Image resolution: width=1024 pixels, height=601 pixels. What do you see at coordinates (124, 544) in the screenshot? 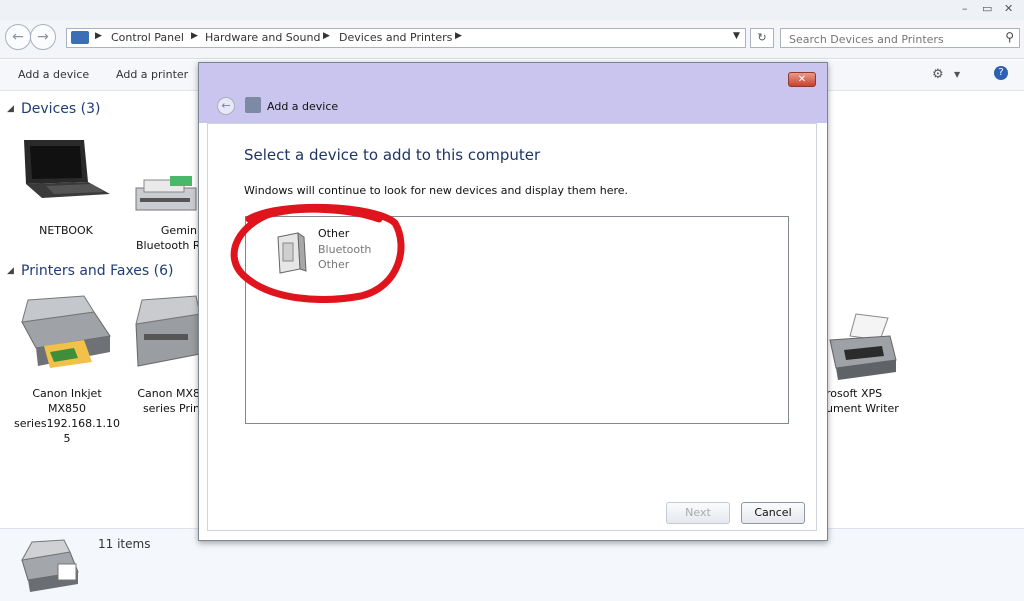
I see `item-count: 11 items` at bounding box center [124, 544].